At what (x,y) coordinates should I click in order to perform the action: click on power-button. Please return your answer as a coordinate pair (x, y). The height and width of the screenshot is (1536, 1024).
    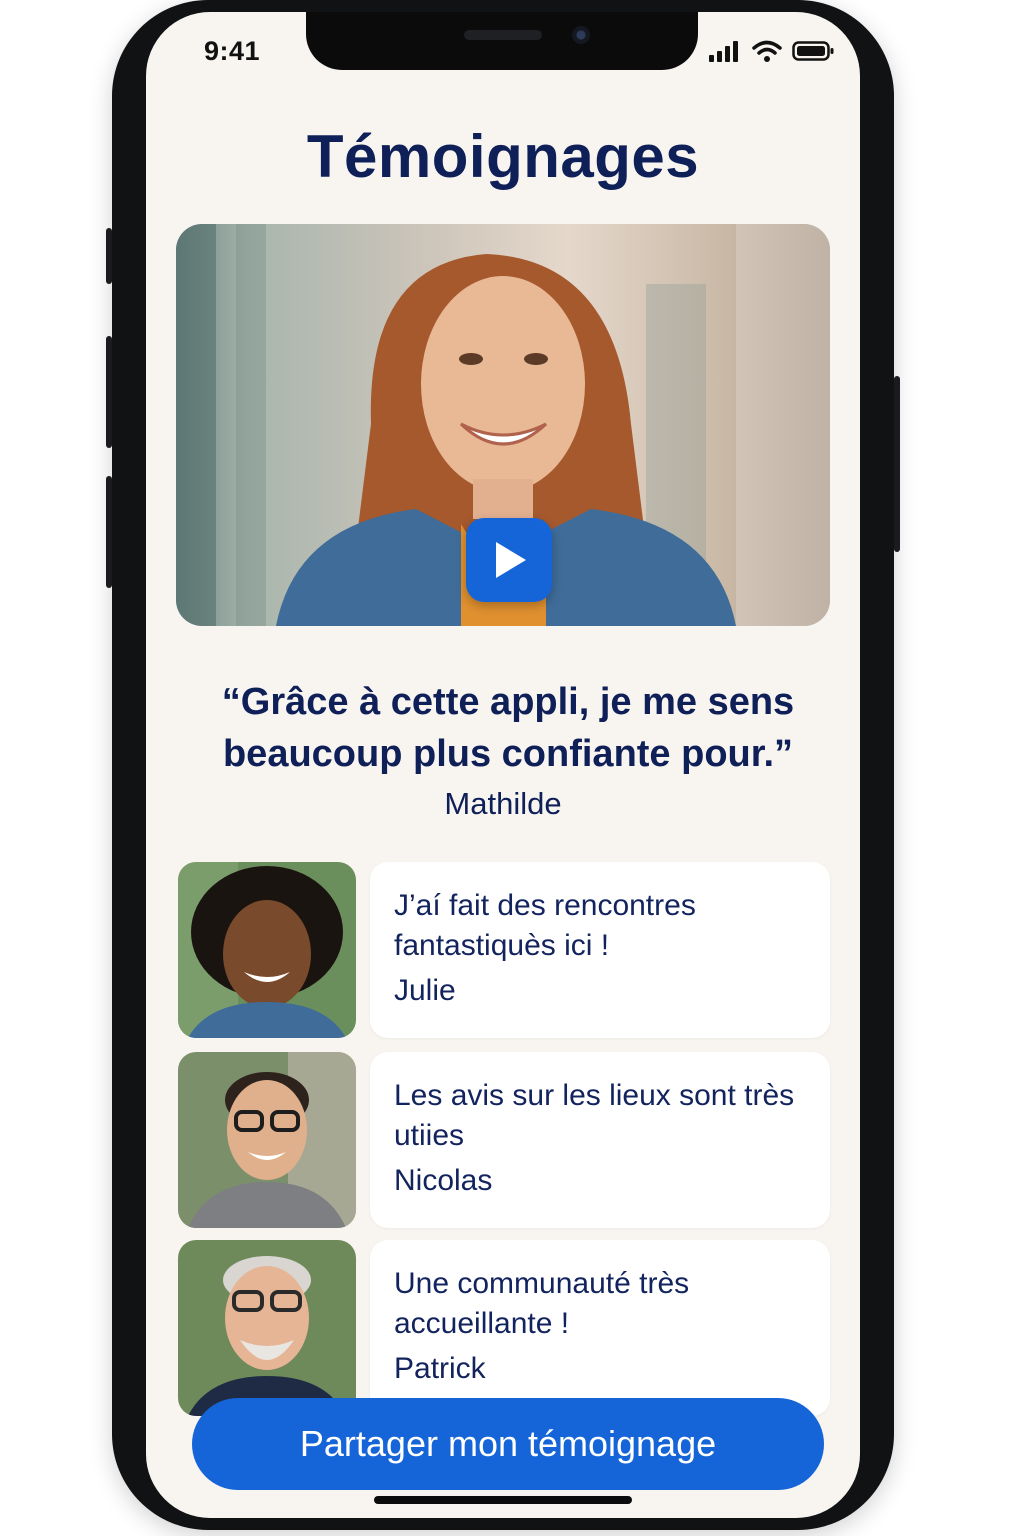
    Looking at the image, I should click on (897, 464).